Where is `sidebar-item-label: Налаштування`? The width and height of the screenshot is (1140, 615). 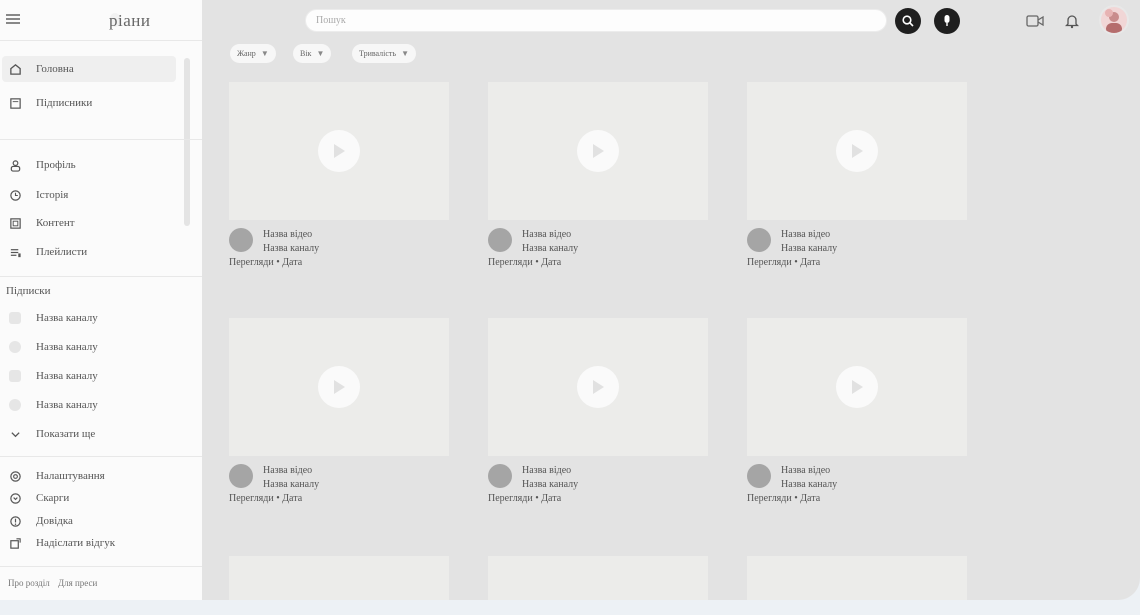 sidebar-item-label: Налаштування is located at coordinates (70, 476).